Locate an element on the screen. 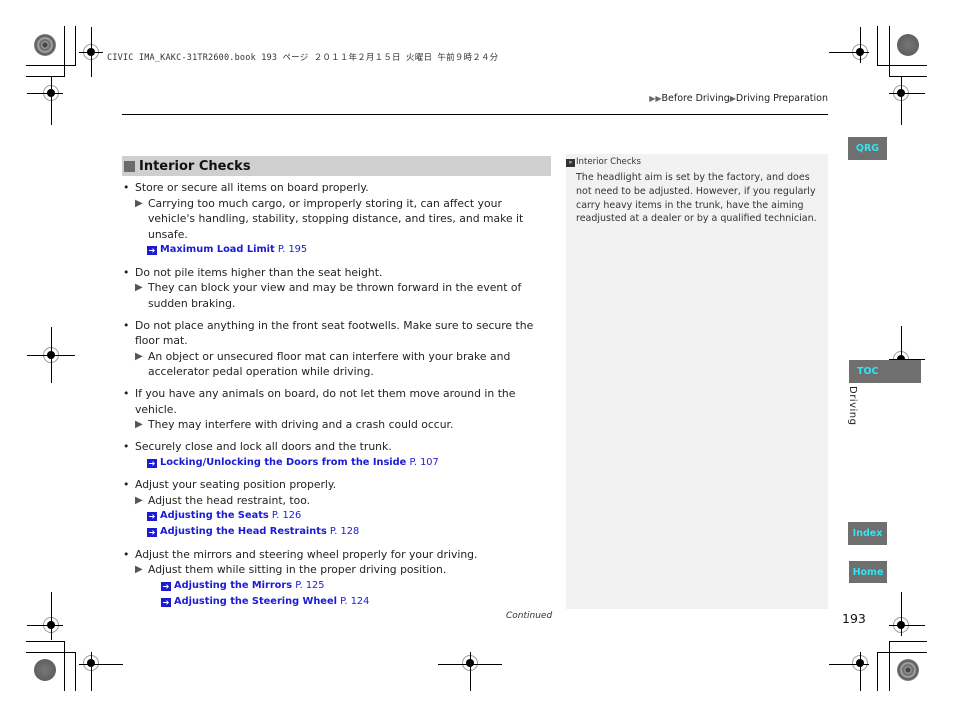 This screenshot has height=718, width=954. ref-page: P. 126 is located at coordinates (286, 515).